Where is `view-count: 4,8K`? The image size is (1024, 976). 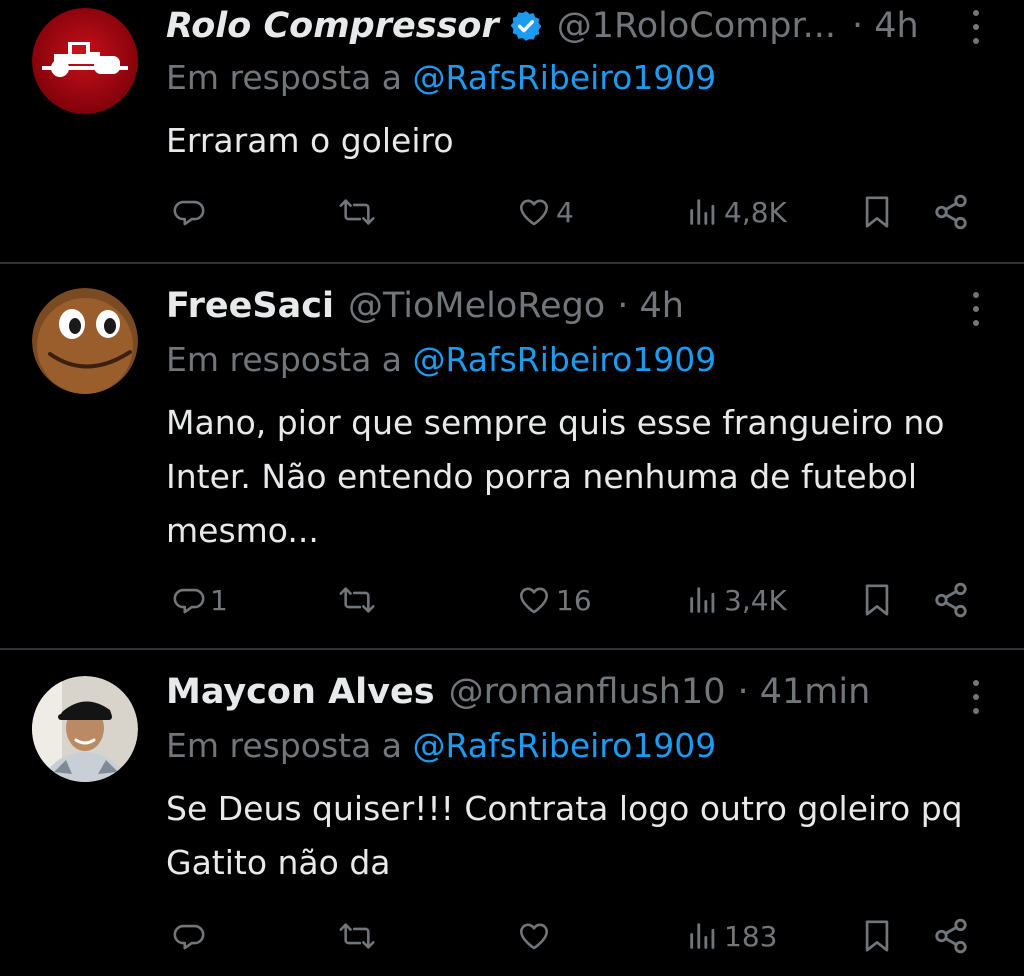
view-count: 4,8K is located at coordinates (755, 212).